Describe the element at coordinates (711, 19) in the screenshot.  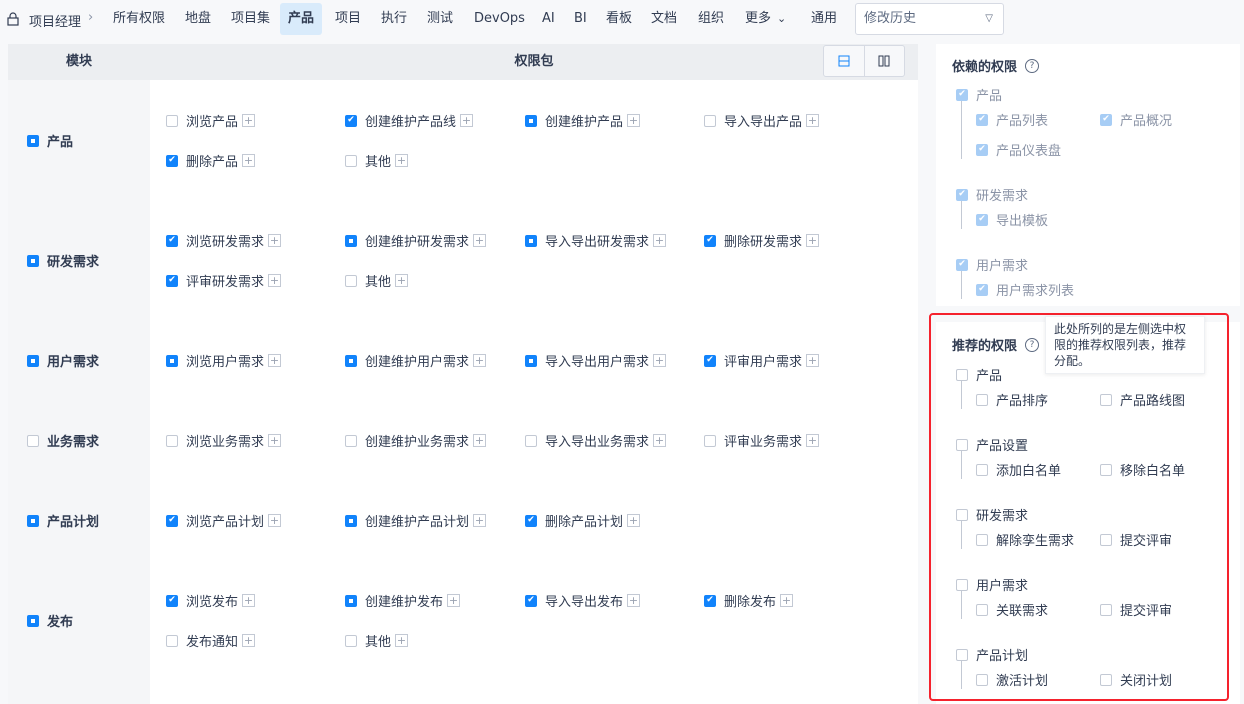
I see `tab-12: 组织` at that location.